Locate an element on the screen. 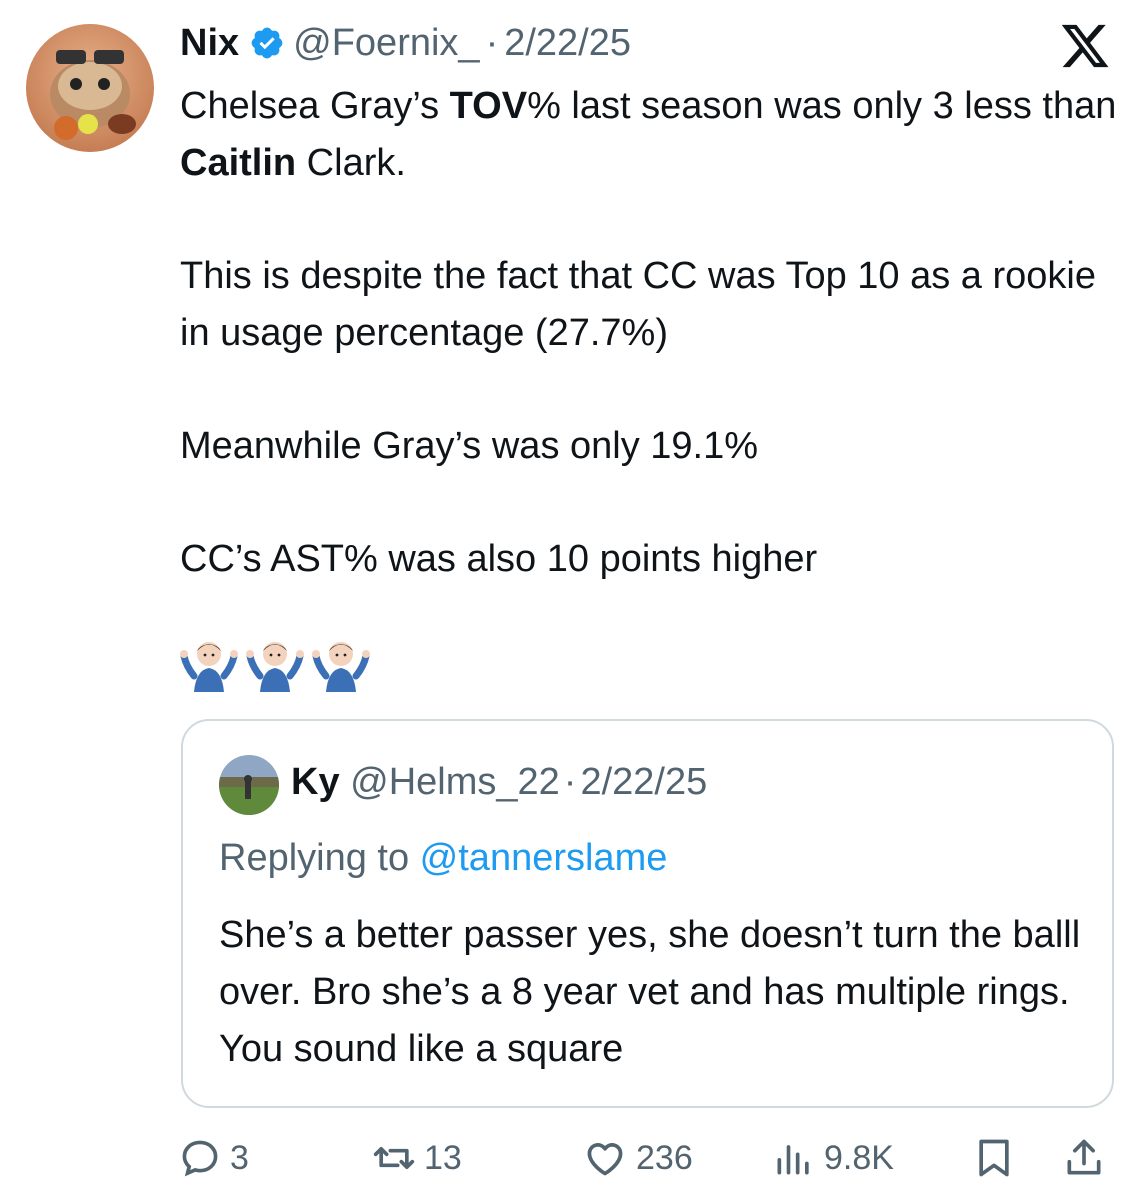 This screenshot has height=1200, width=1142. text-segment: % last season was only 3 less than is located at coordinates (822, 106).